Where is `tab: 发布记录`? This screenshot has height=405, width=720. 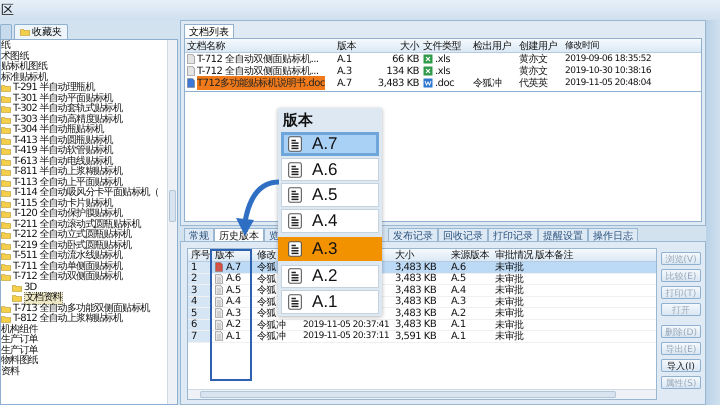 tab: 发布记录 is located at coordinates (413, 234).